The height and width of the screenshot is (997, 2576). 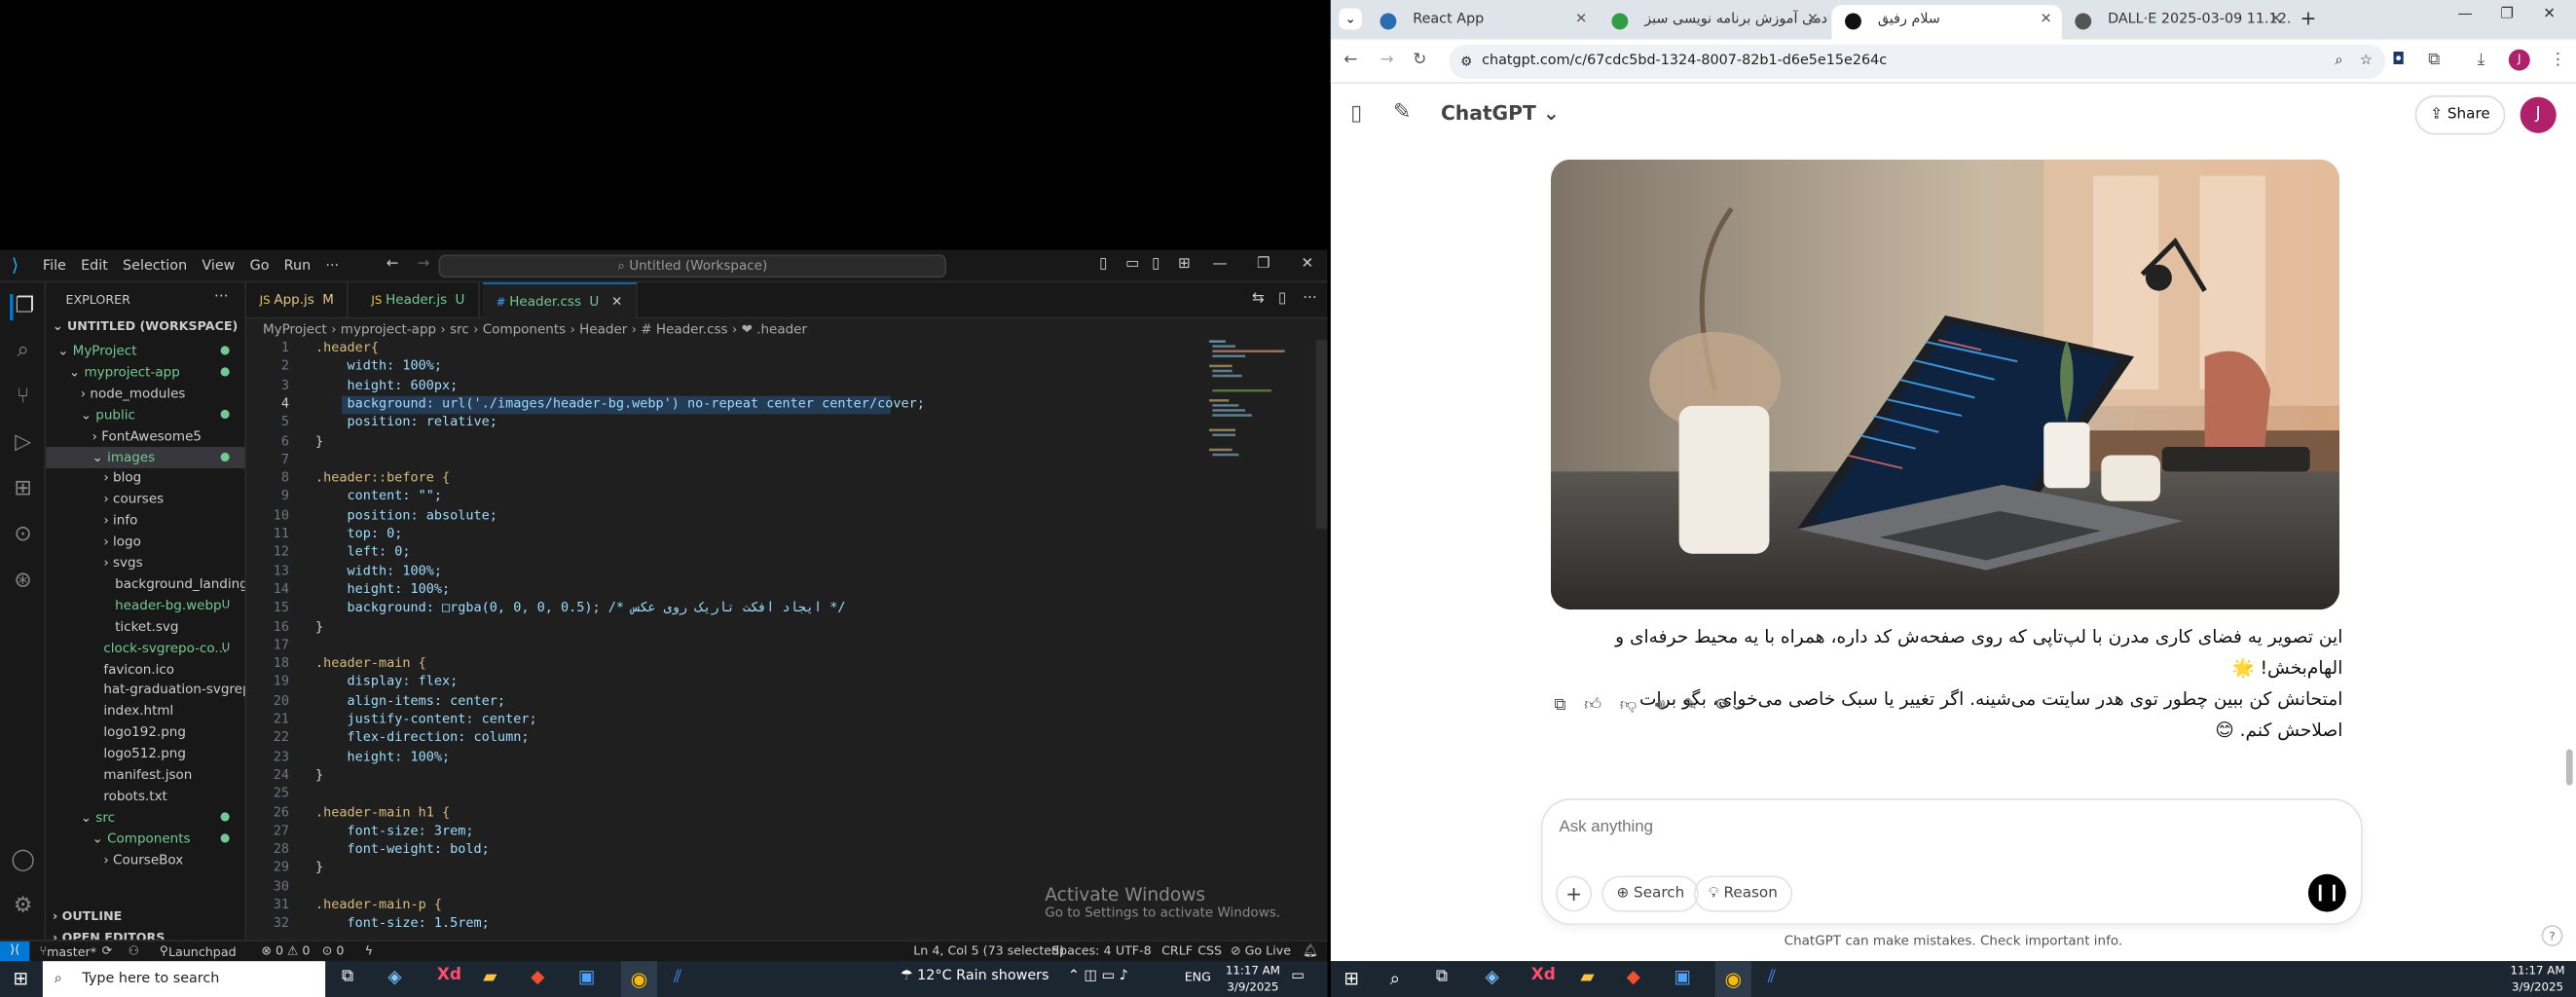 I want to click on extension-icon: ◘, so click(x=2398, y=60).